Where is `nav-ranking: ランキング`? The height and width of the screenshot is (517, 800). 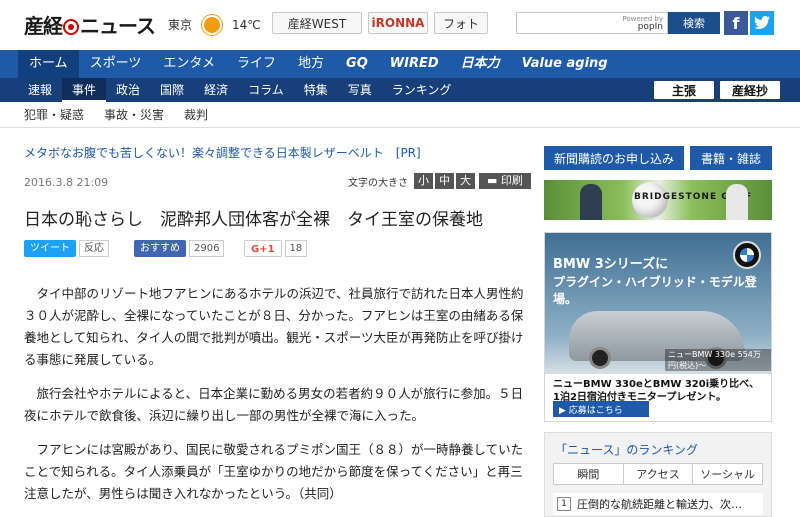
nav-ranking: ランキング is located at coordinates (422, 90).